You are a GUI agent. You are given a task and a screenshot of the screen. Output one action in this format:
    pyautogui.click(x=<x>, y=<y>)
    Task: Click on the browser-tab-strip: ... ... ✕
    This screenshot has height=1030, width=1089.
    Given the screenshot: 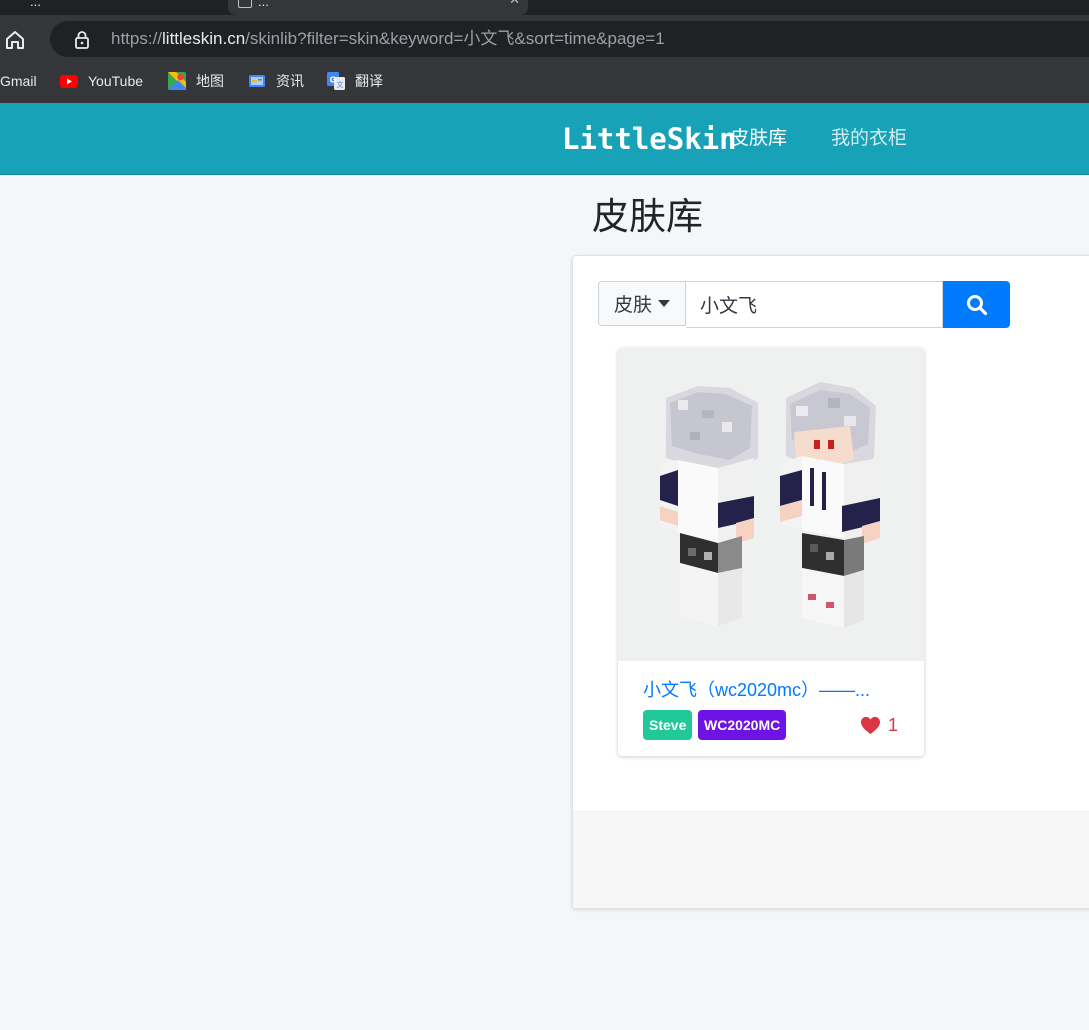 What is the action you would take?
    pyautogui.click(x=544, y=7)
    